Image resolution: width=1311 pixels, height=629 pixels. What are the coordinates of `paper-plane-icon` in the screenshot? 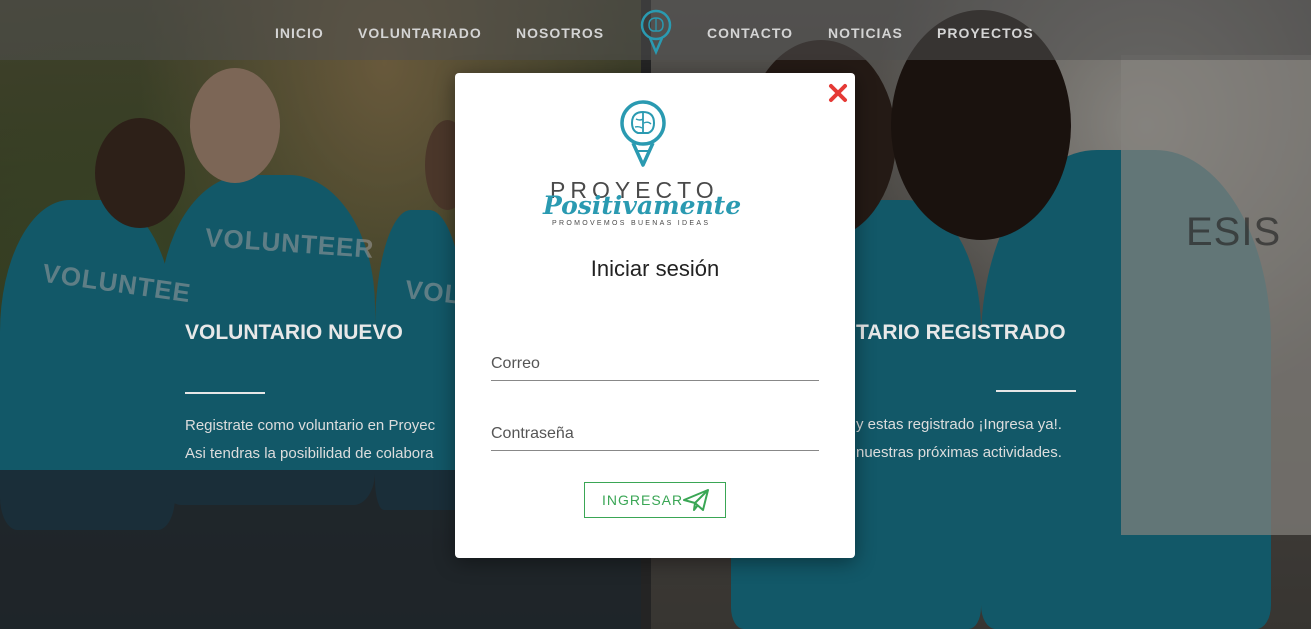 It's located at (696, 500).